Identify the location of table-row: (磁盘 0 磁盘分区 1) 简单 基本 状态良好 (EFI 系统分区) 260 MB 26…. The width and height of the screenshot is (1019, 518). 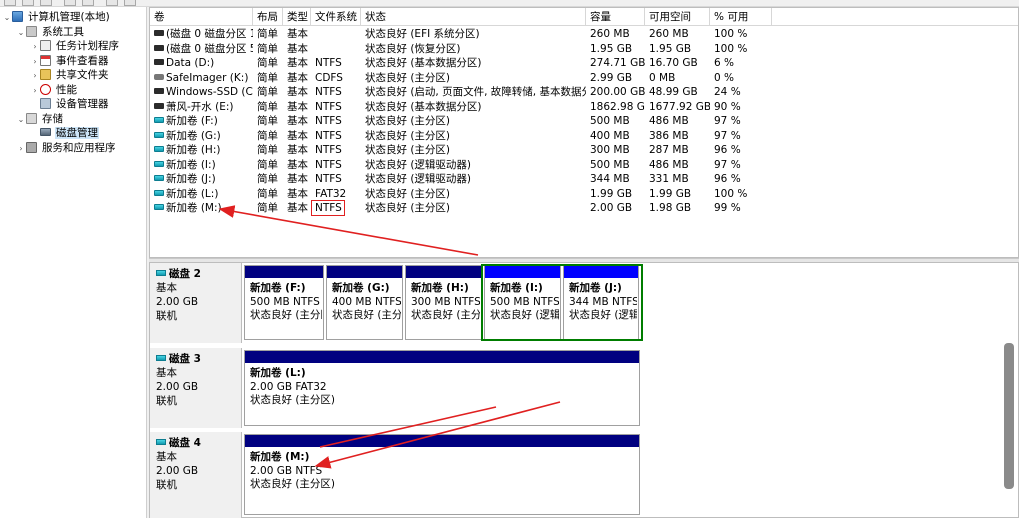
(584, 34).